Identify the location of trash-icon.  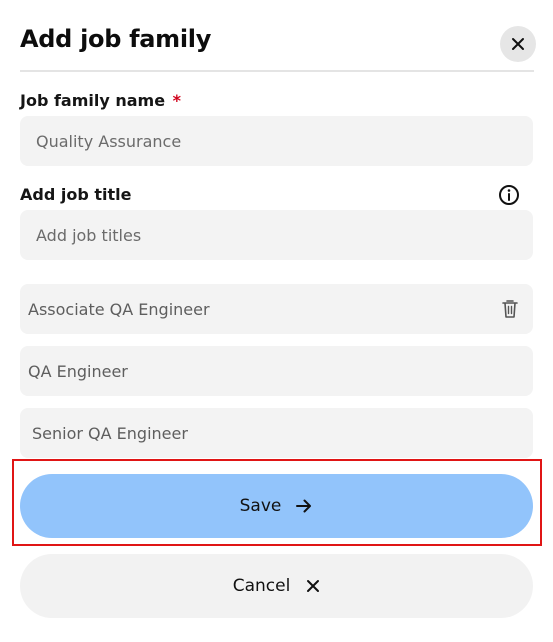
(510, 309).